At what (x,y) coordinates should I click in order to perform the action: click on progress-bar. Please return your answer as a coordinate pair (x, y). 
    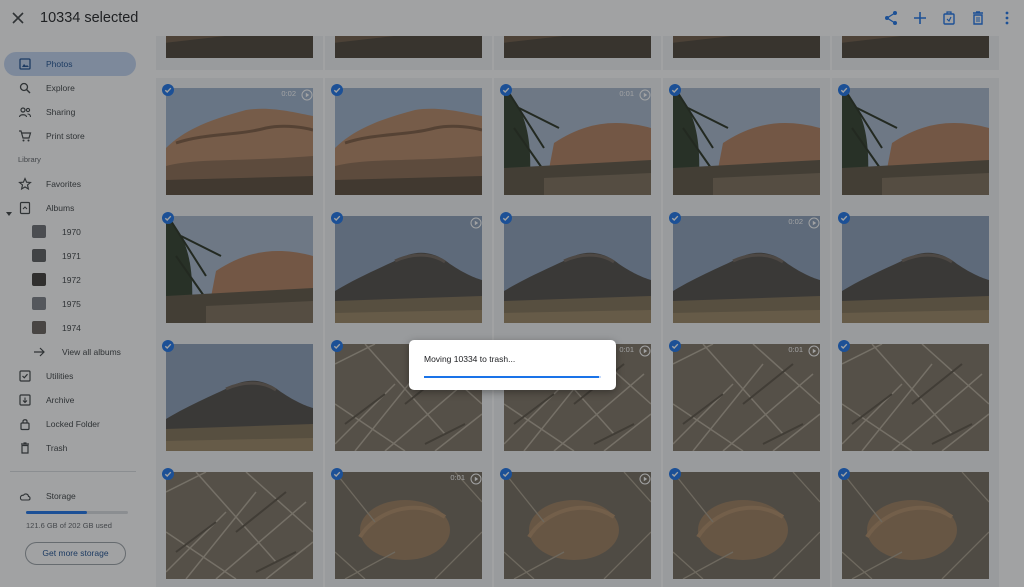
    Looking at the image, I should click on (512, 377).